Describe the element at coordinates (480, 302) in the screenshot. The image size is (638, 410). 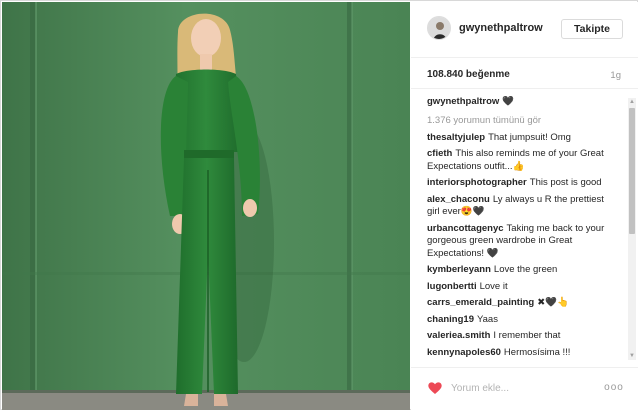
I see `comment-username: carrs_emerald_painting` at that location.